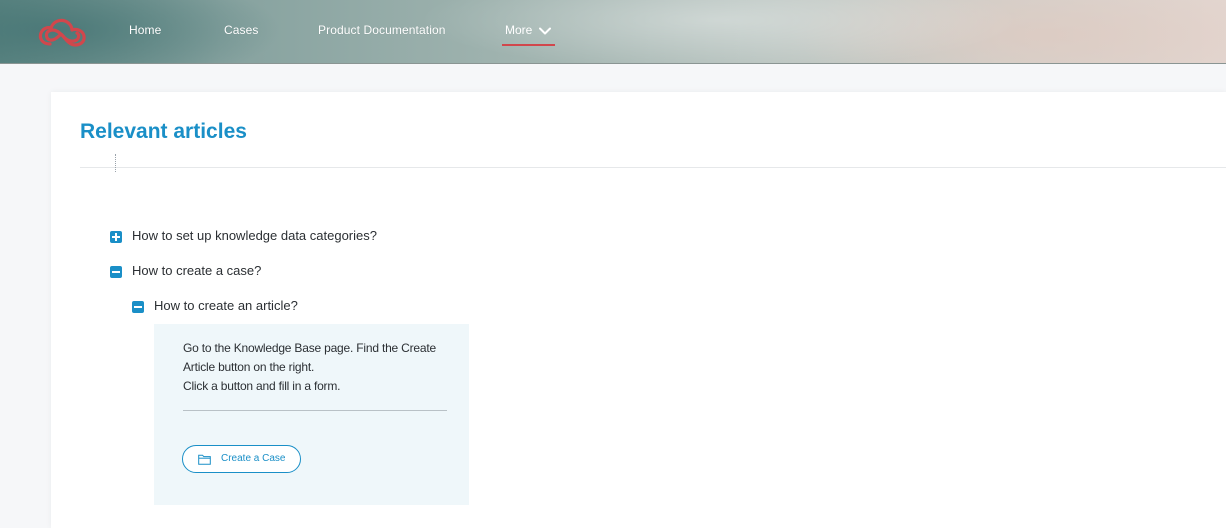 The width and height of the screenshot is (1226, 528). Describe the element at coordinates (163, 131) in the screenshot. I see `page-title: Relevant articles` at that location.